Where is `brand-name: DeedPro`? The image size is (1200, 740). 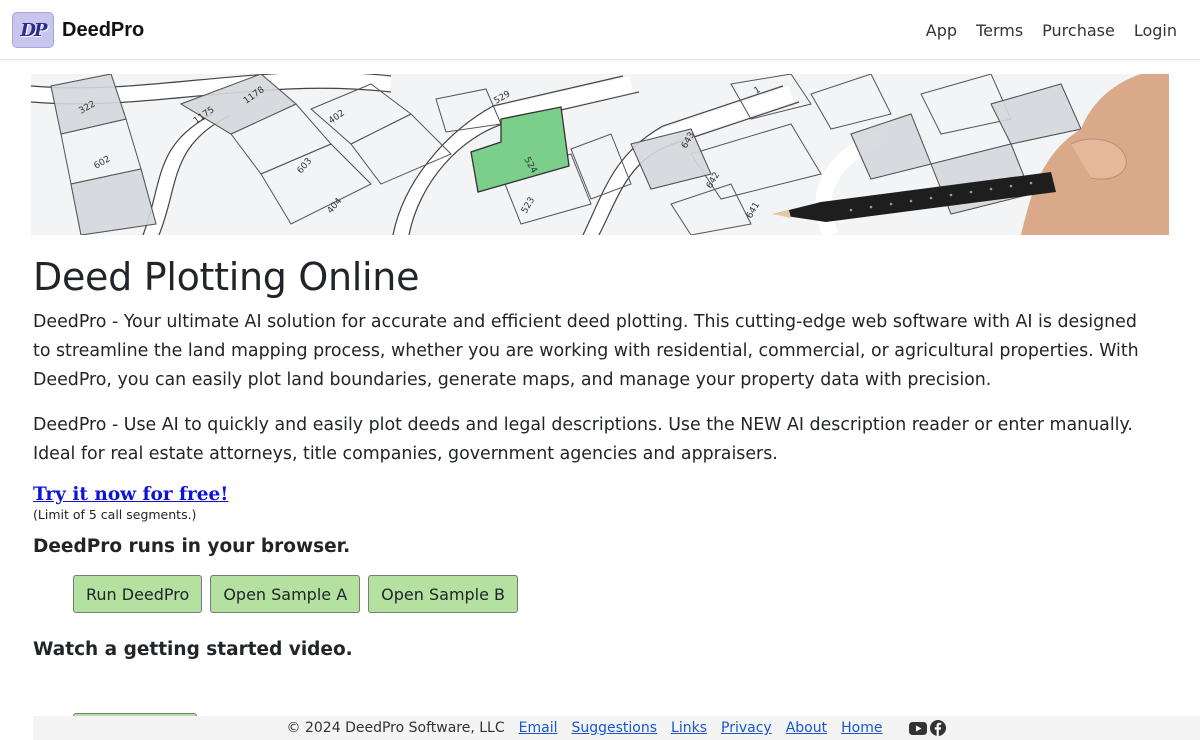
brand-name: DeedPro is located at coordinates (103, 29).